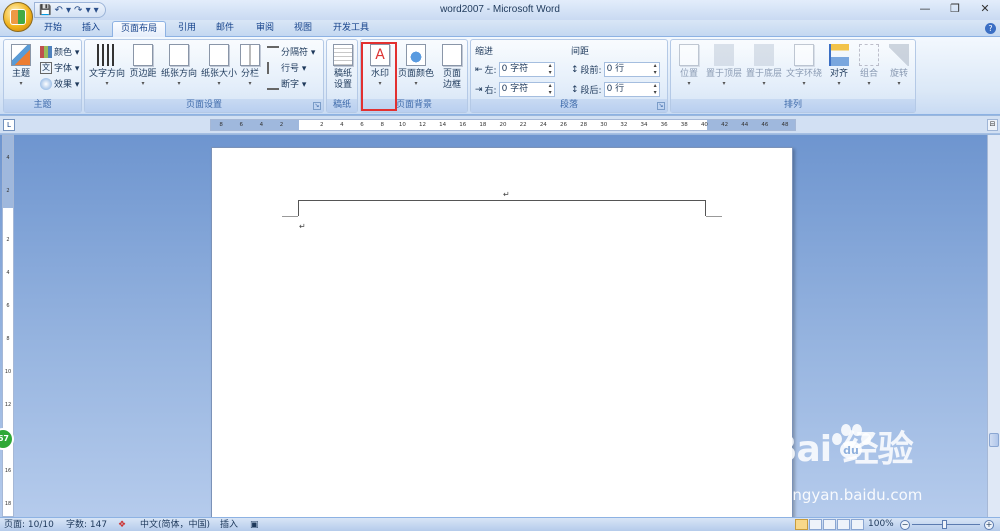 The width and height of the screenshot is (1000, 531). Describe the element at coordinates (925, 10) in the screenshot. I see `minimize-button: —` at that location.